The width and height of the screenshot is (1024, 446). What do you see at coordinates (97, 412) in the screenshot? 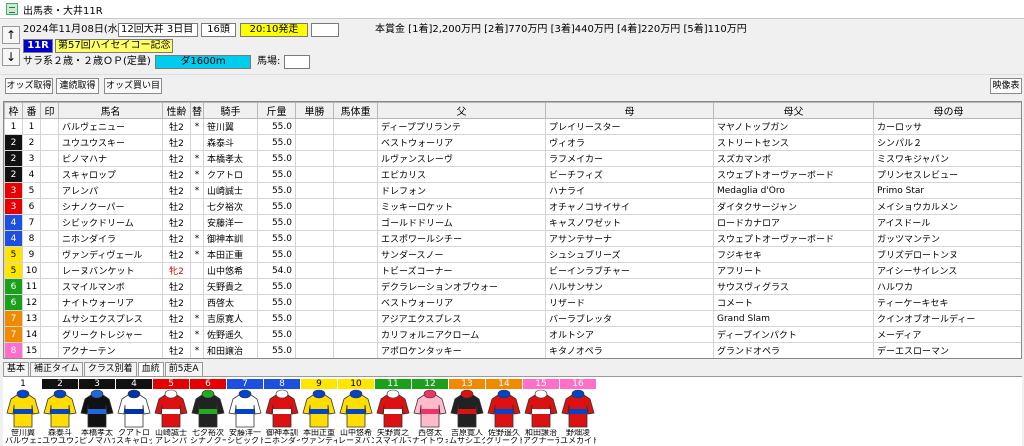
I see `silk-card: 3 本橋孝太 ピノマハナ` at bounding box center [97, 412].